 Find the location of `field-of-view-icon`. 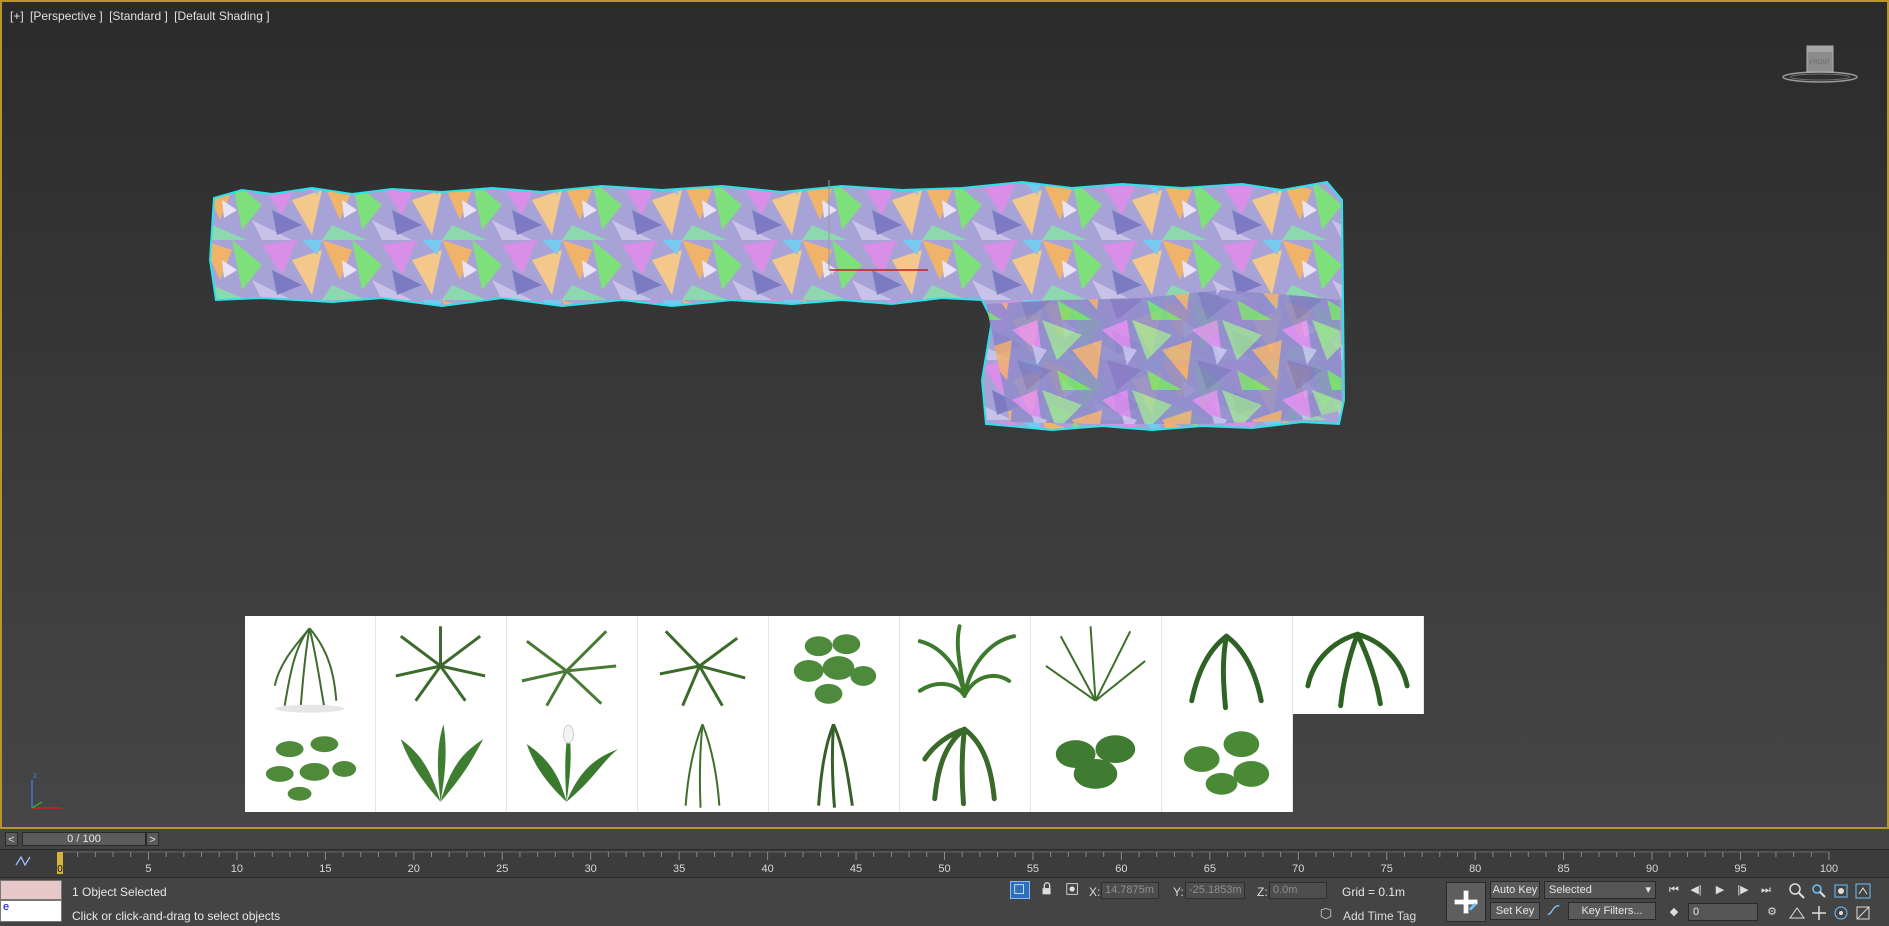

field-of-view-icon is located at coordinates (1797, 913).